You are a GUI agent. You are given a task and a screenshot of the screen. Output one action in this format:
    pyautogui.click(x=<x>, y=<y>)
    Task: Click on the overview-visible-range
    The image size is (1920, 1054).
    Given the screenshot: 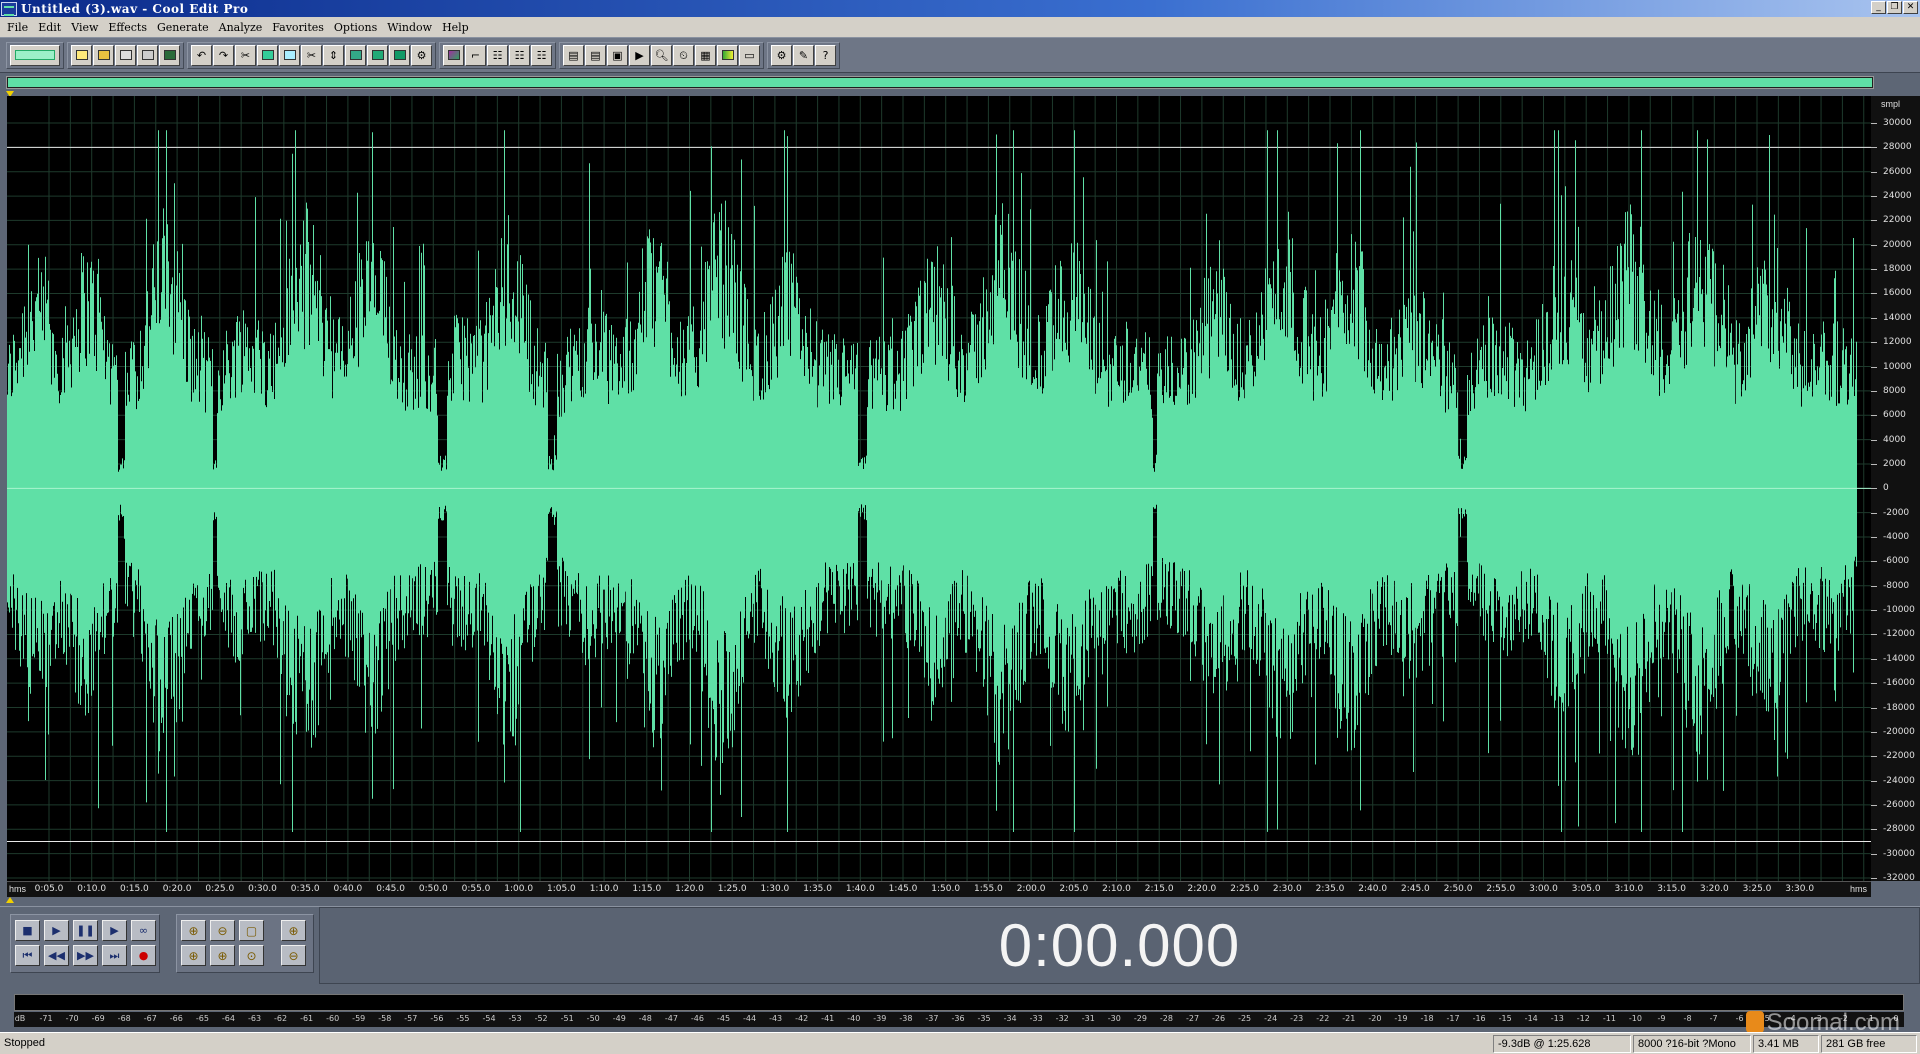 What is the action you would take?
    pyautogui.click(x=940, y=82)
    